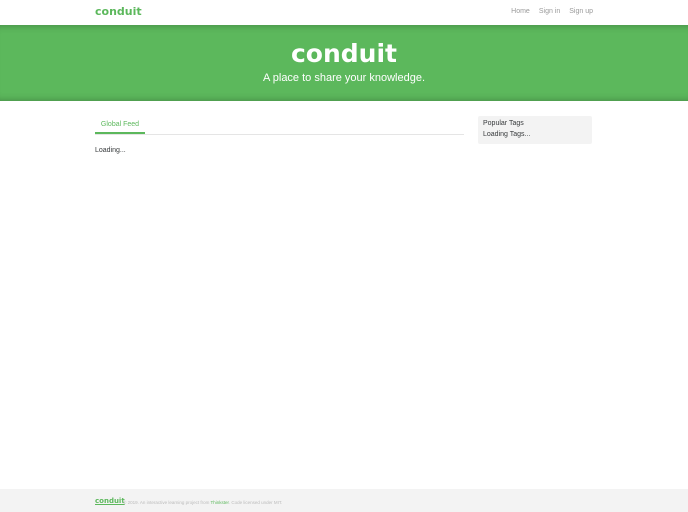  Describe the element at coordinates (220, 502) in the screenshot. I see `thinkster-link: Thinkster` at that location.